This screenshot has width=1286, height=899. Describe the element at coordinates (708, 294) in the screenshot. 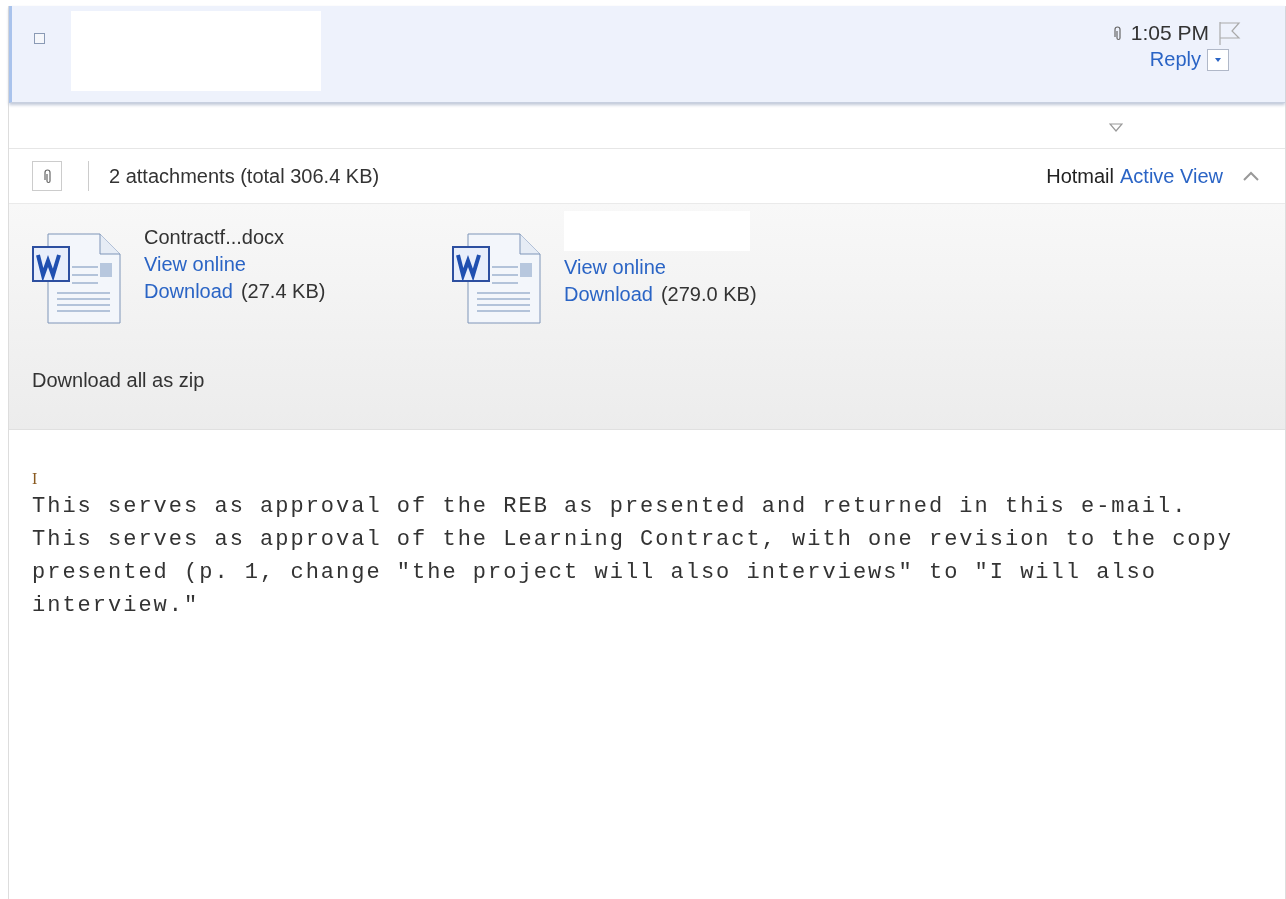

I see `file-size: (279.0 KB)` at that location.